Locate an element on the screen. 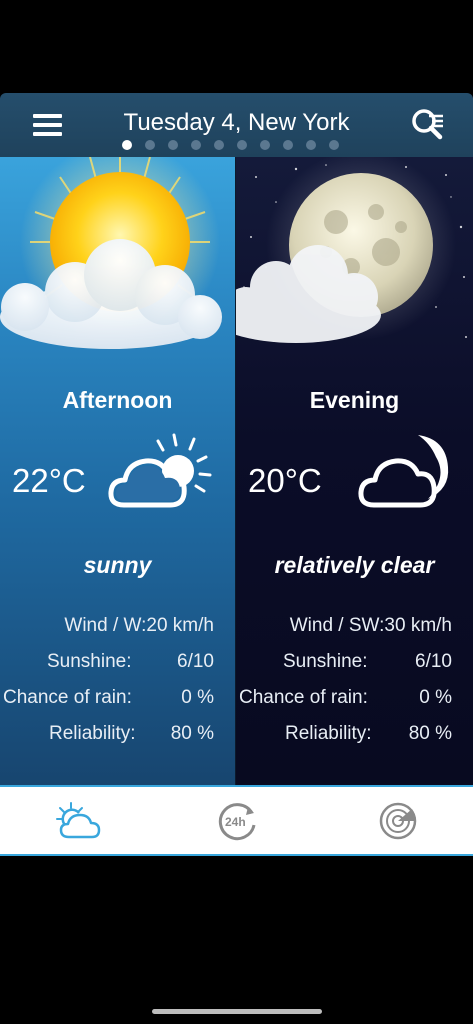  condition-description: relatively clear is located at coordinates (354, 565).